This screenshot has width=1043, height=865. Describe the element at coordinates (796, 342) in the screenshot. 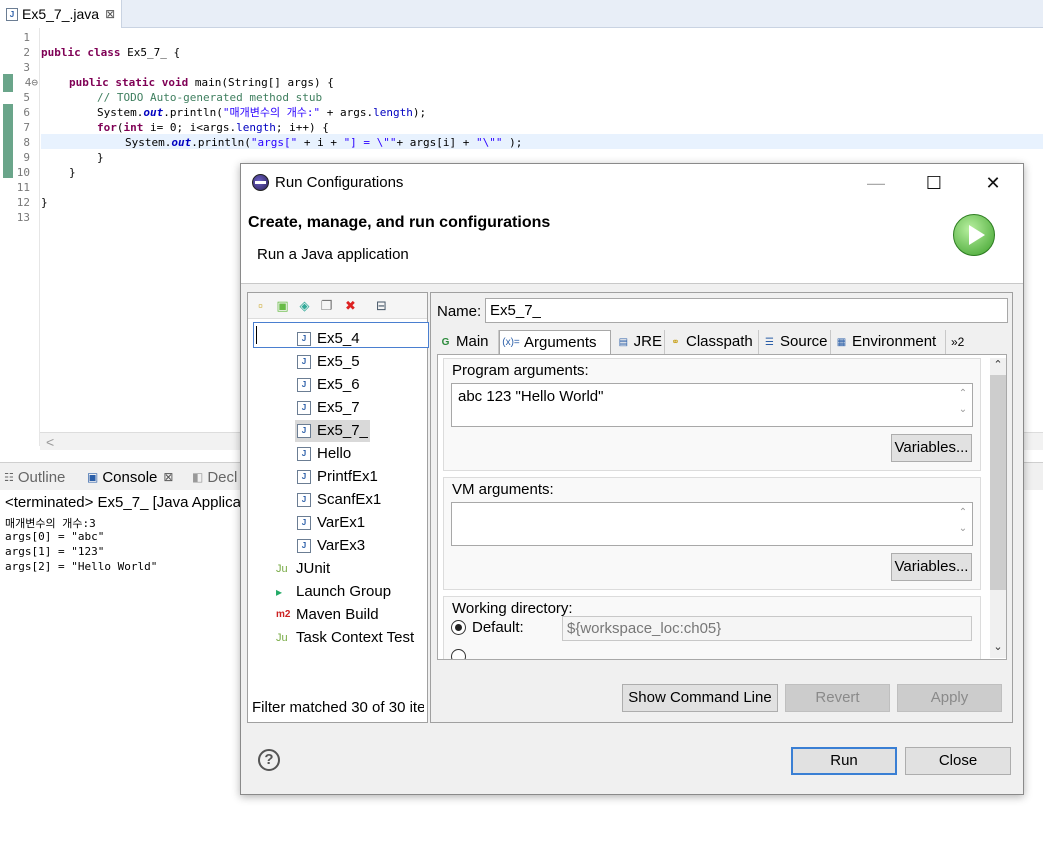

I see `tab-source: ☰ Source` at that location.